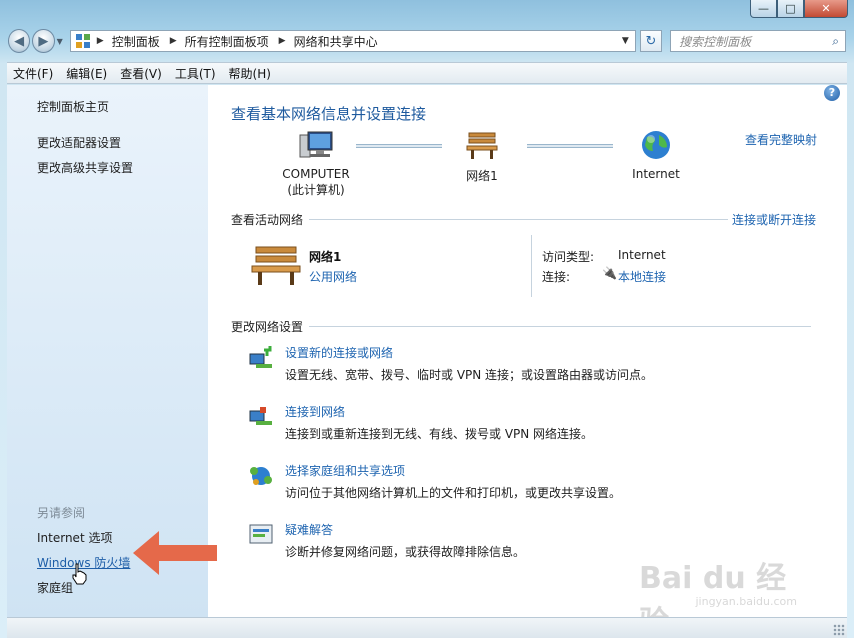 Image resolution: width=854 pixels, height=638 pixels. Describe the element at coordinates (763, 9) in the screenshot. I see `minimize-button: —` at that location.